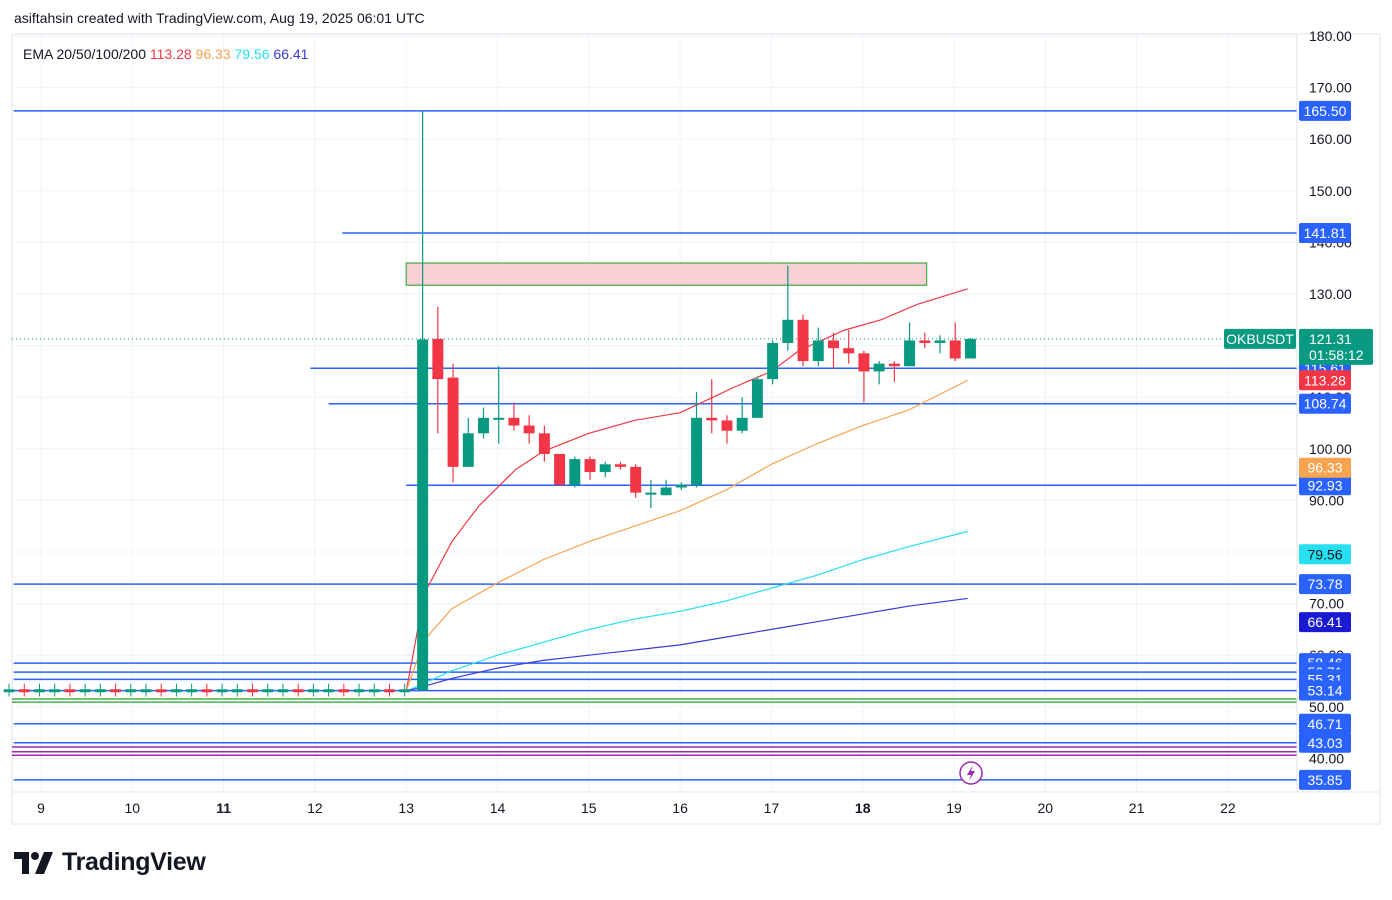  I want to click on price-tag-3: 79.56, so click(1325, 554).